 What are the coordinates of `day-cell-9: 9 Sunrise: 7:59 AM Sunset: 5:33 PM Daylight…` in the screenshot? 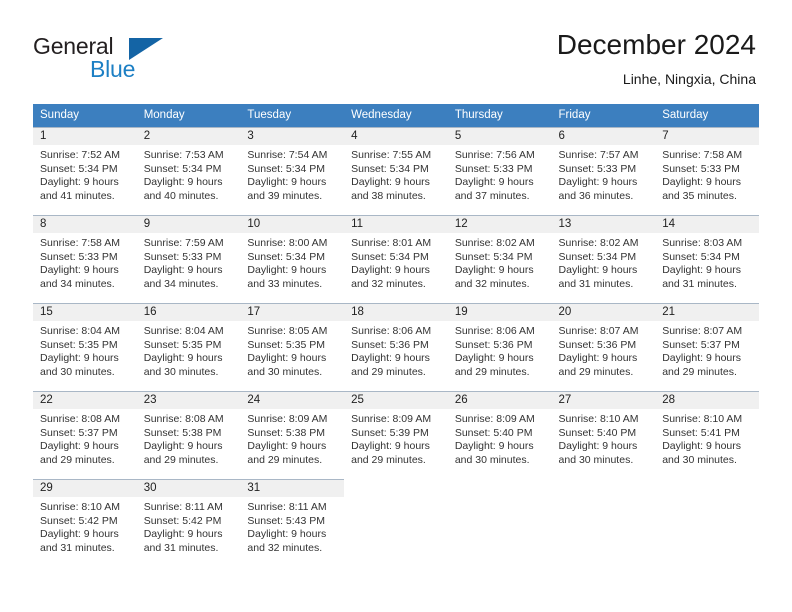 It's located at (188, 259).